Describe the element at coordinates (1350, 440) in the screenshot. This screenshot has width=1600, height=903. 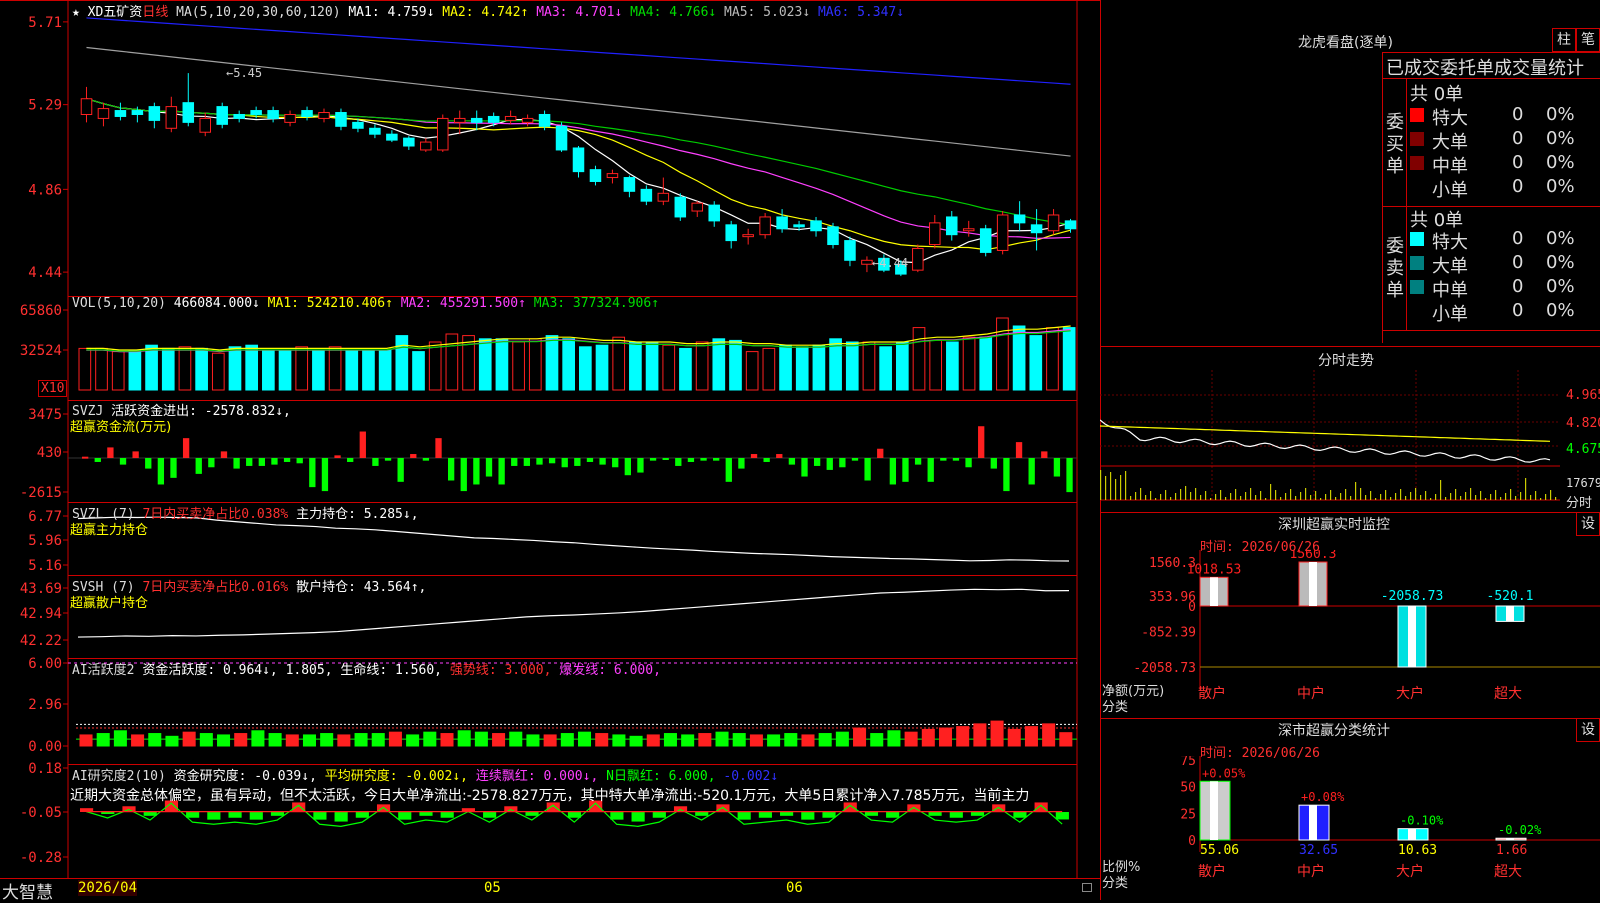
I see `fenshi-chart` at that location.